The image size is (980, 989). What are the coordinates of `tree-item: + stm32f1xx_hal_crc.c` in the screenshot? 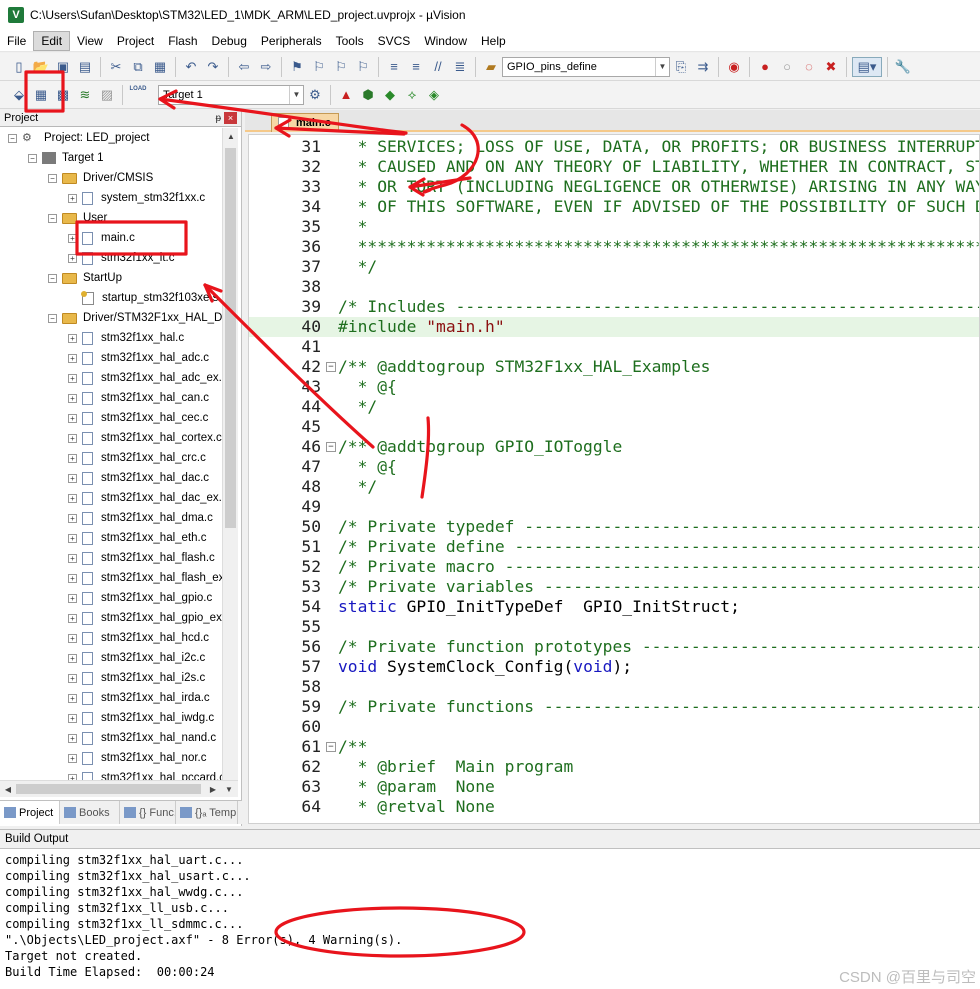 It's located at (111, 458).